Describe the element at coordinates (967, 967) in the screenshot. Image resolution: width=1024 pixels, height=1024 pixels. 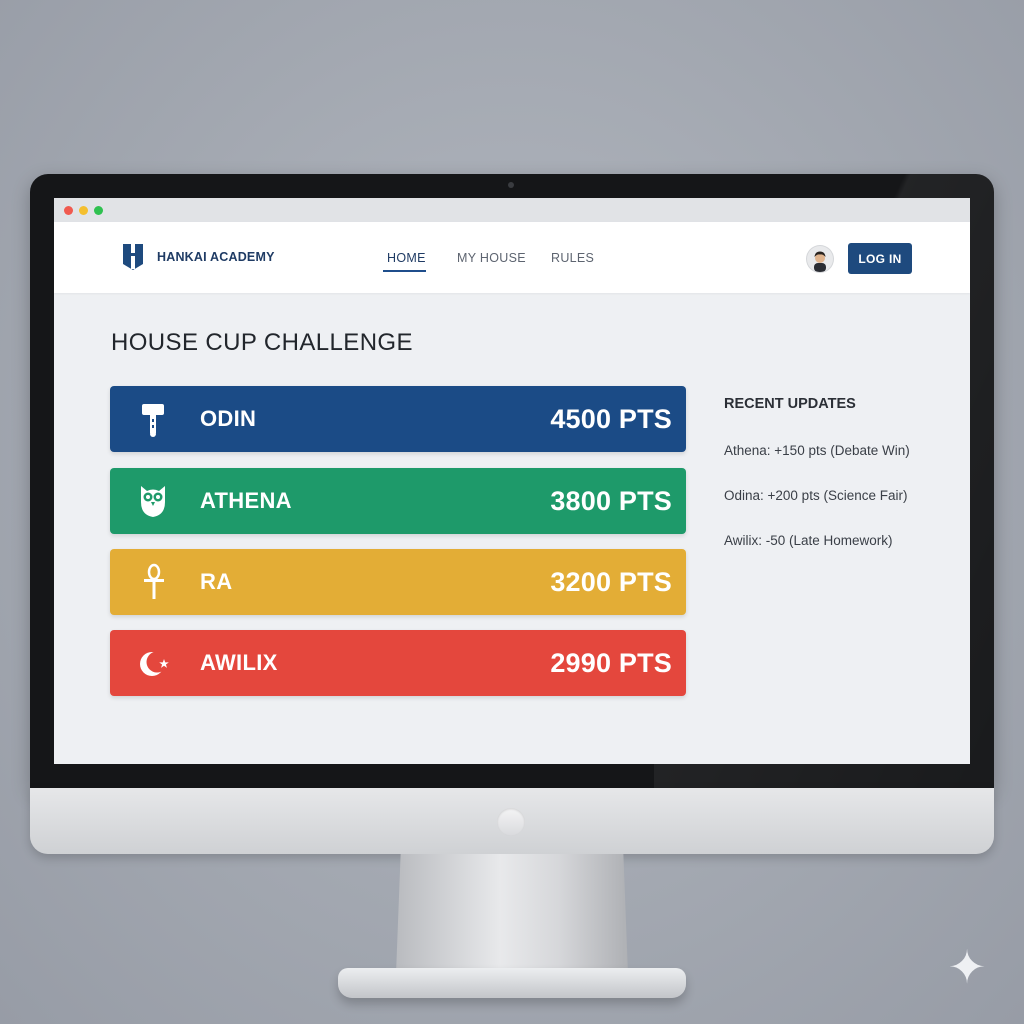
I see `sparkle-icon: ✦` at that location.